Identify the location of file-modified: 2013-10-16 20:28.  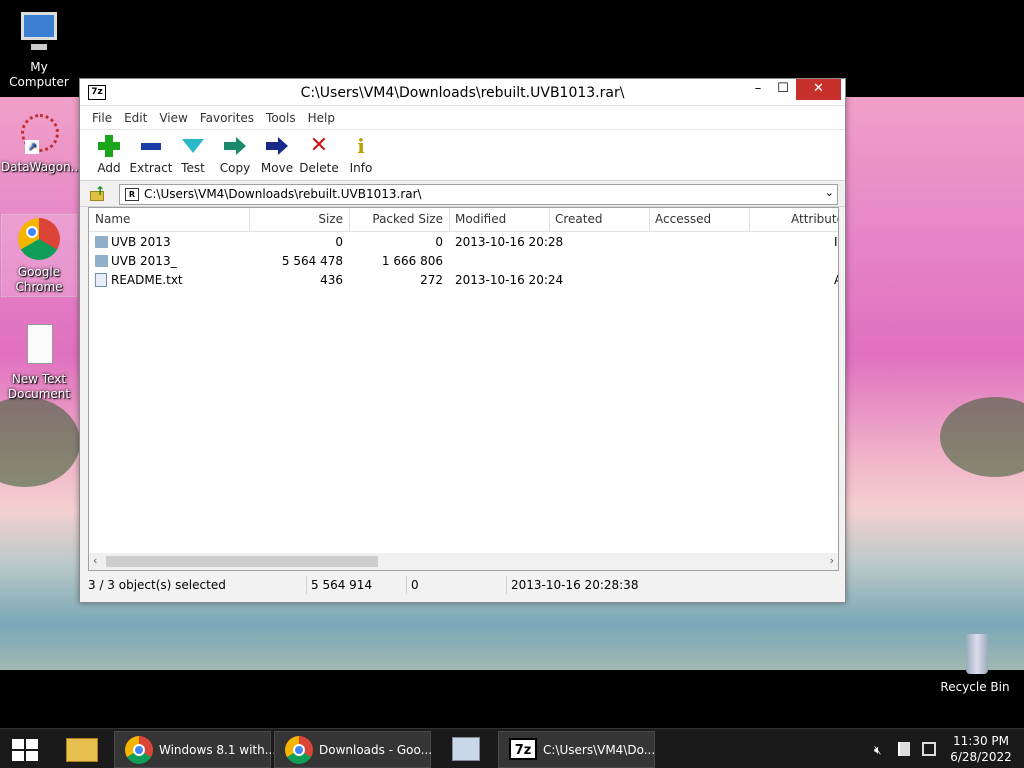
(509, 242).